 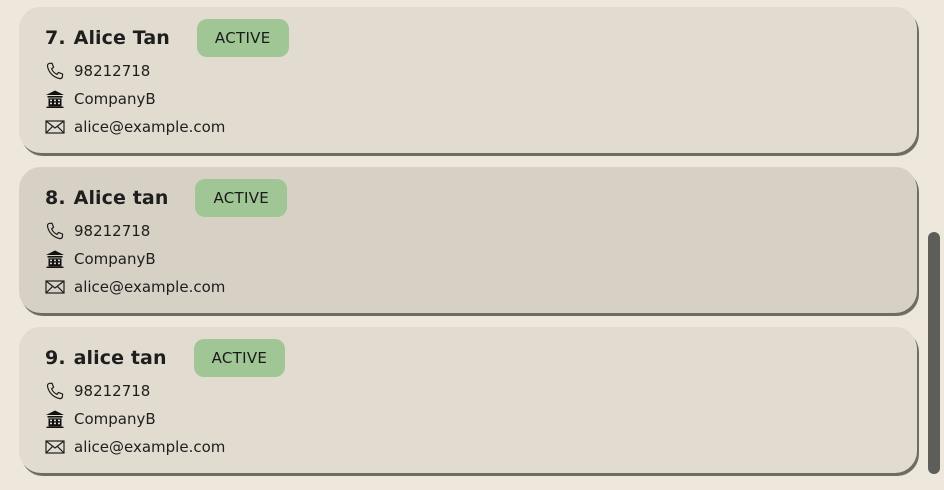 I want to click on card-header: 8. Alice tan ACTIVE, so click(x=166, y=198).